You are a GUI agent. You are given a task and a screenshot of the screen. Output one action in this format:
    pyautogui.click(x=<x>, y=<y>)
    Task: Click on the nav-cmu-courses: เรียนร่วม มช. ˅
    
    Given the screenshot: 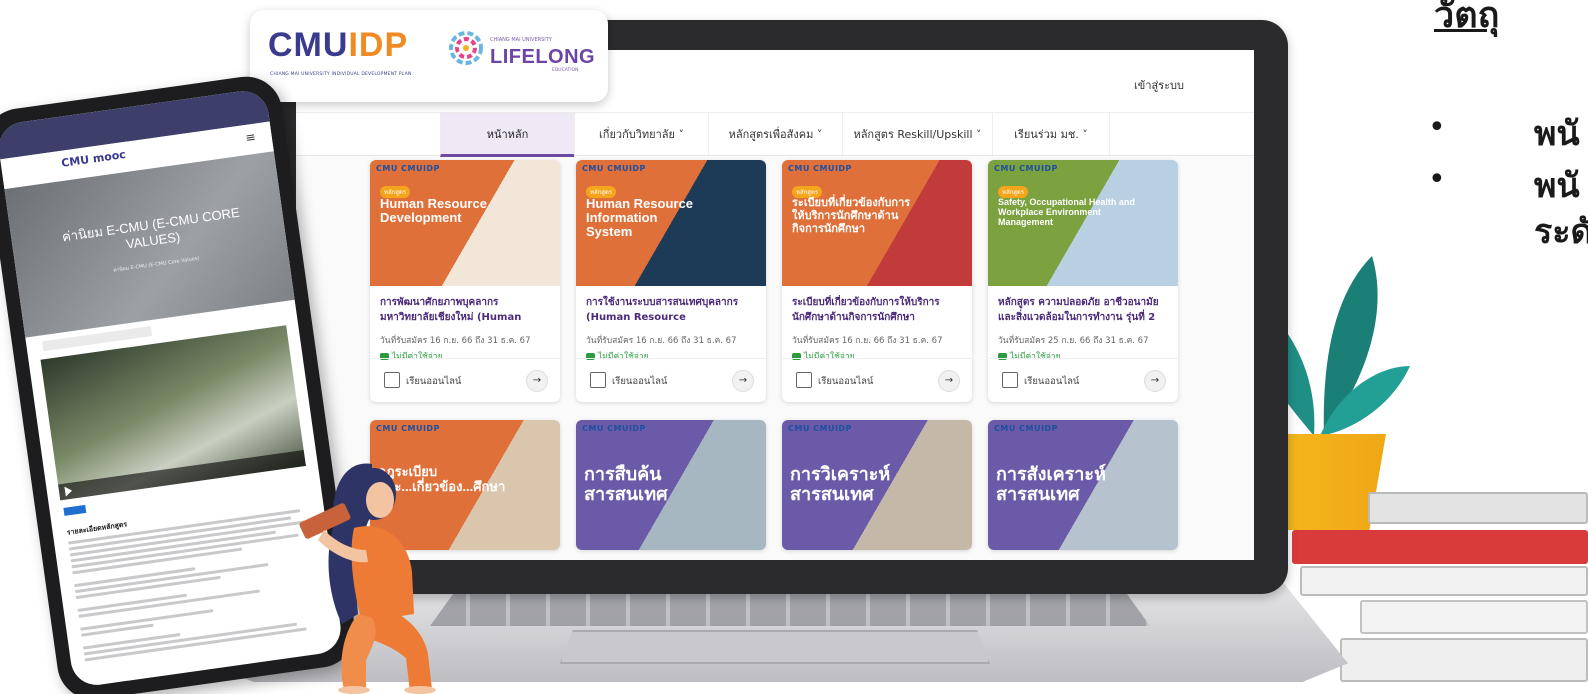 What is the action you would take?
    pyautogui.click(x=1051, y=135)
    